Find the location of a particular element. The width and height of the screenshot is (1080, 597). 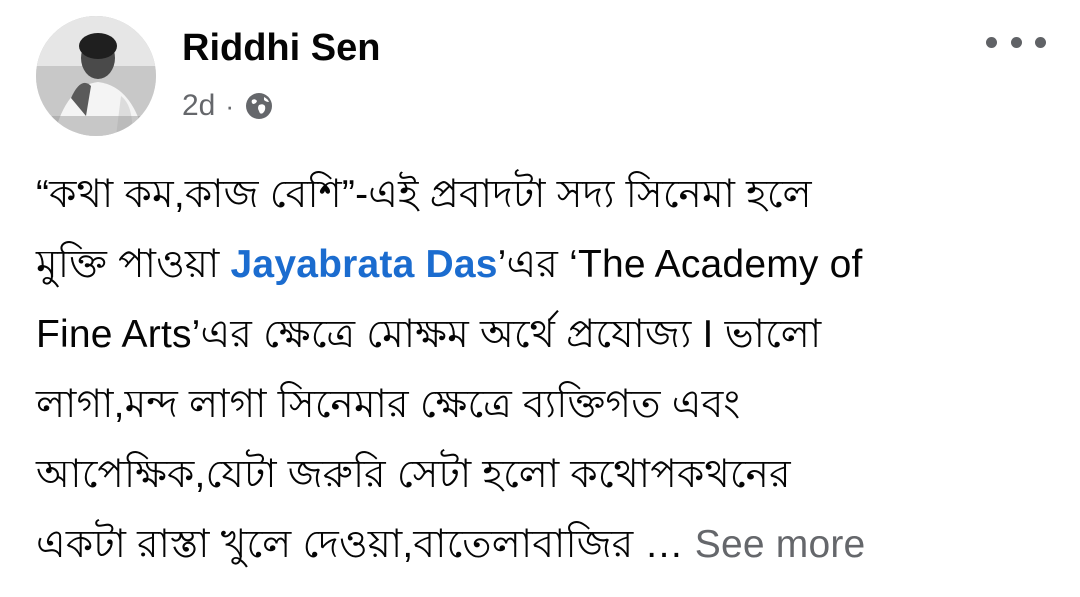

more-options-button is located at coordinates (1016, 42).